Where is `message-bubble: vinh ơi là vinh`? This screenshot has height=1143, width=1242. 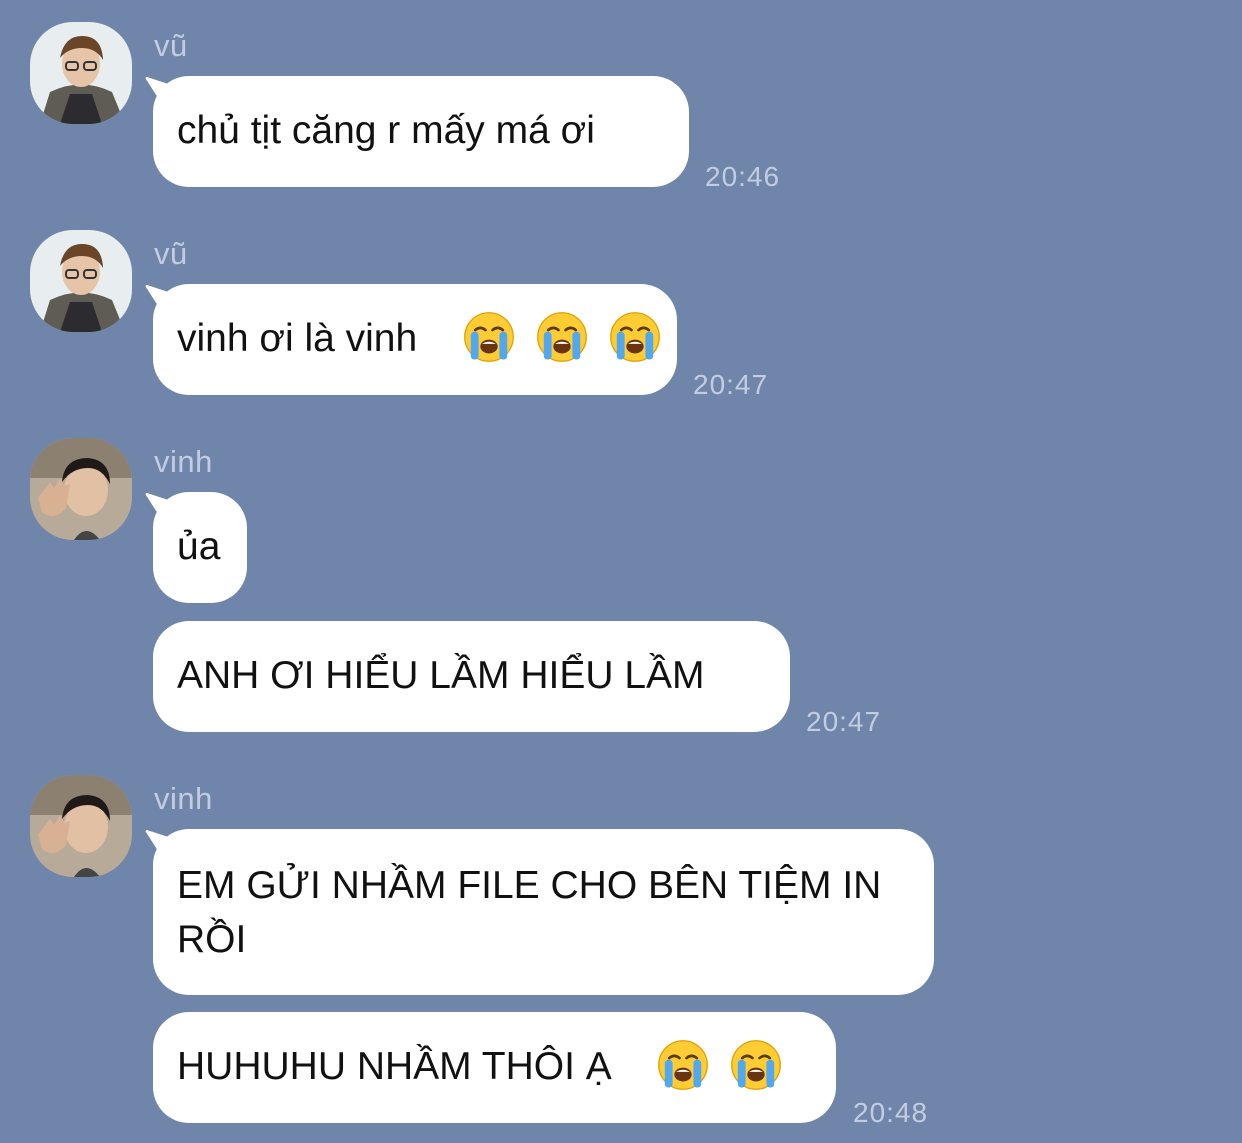 message-bubble: vinh ơi là vinh is located at coordinates (415, 339).